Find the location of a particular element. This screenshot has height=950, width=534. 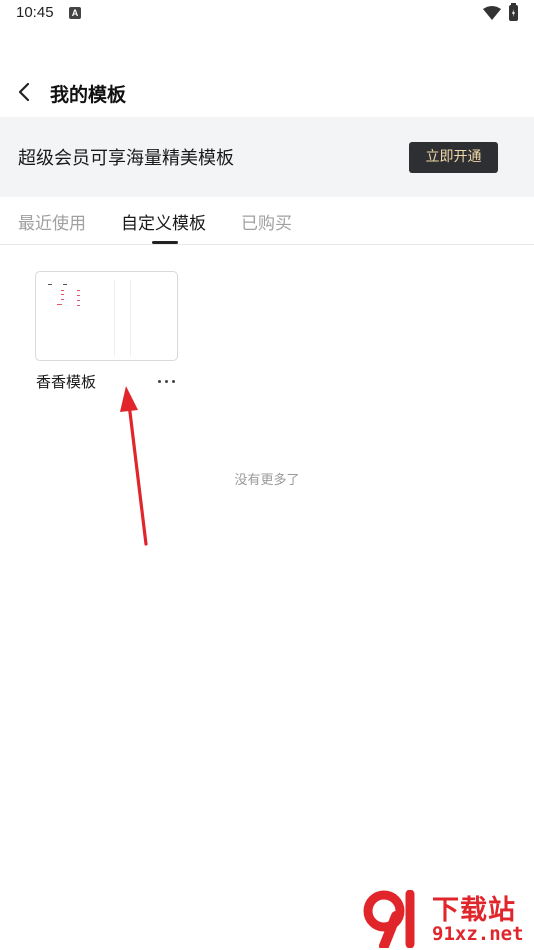

watermark-title: 下载站 is located at coordinates (474, 910).